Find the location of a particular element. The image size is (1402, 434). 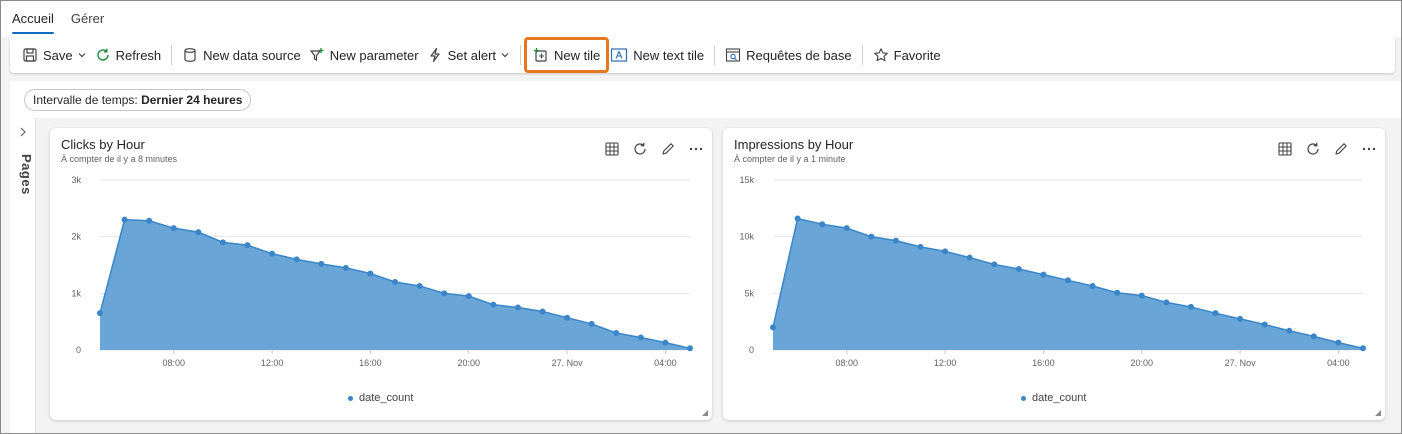

pages-rail: Pages is located at coordinates (23, 275).